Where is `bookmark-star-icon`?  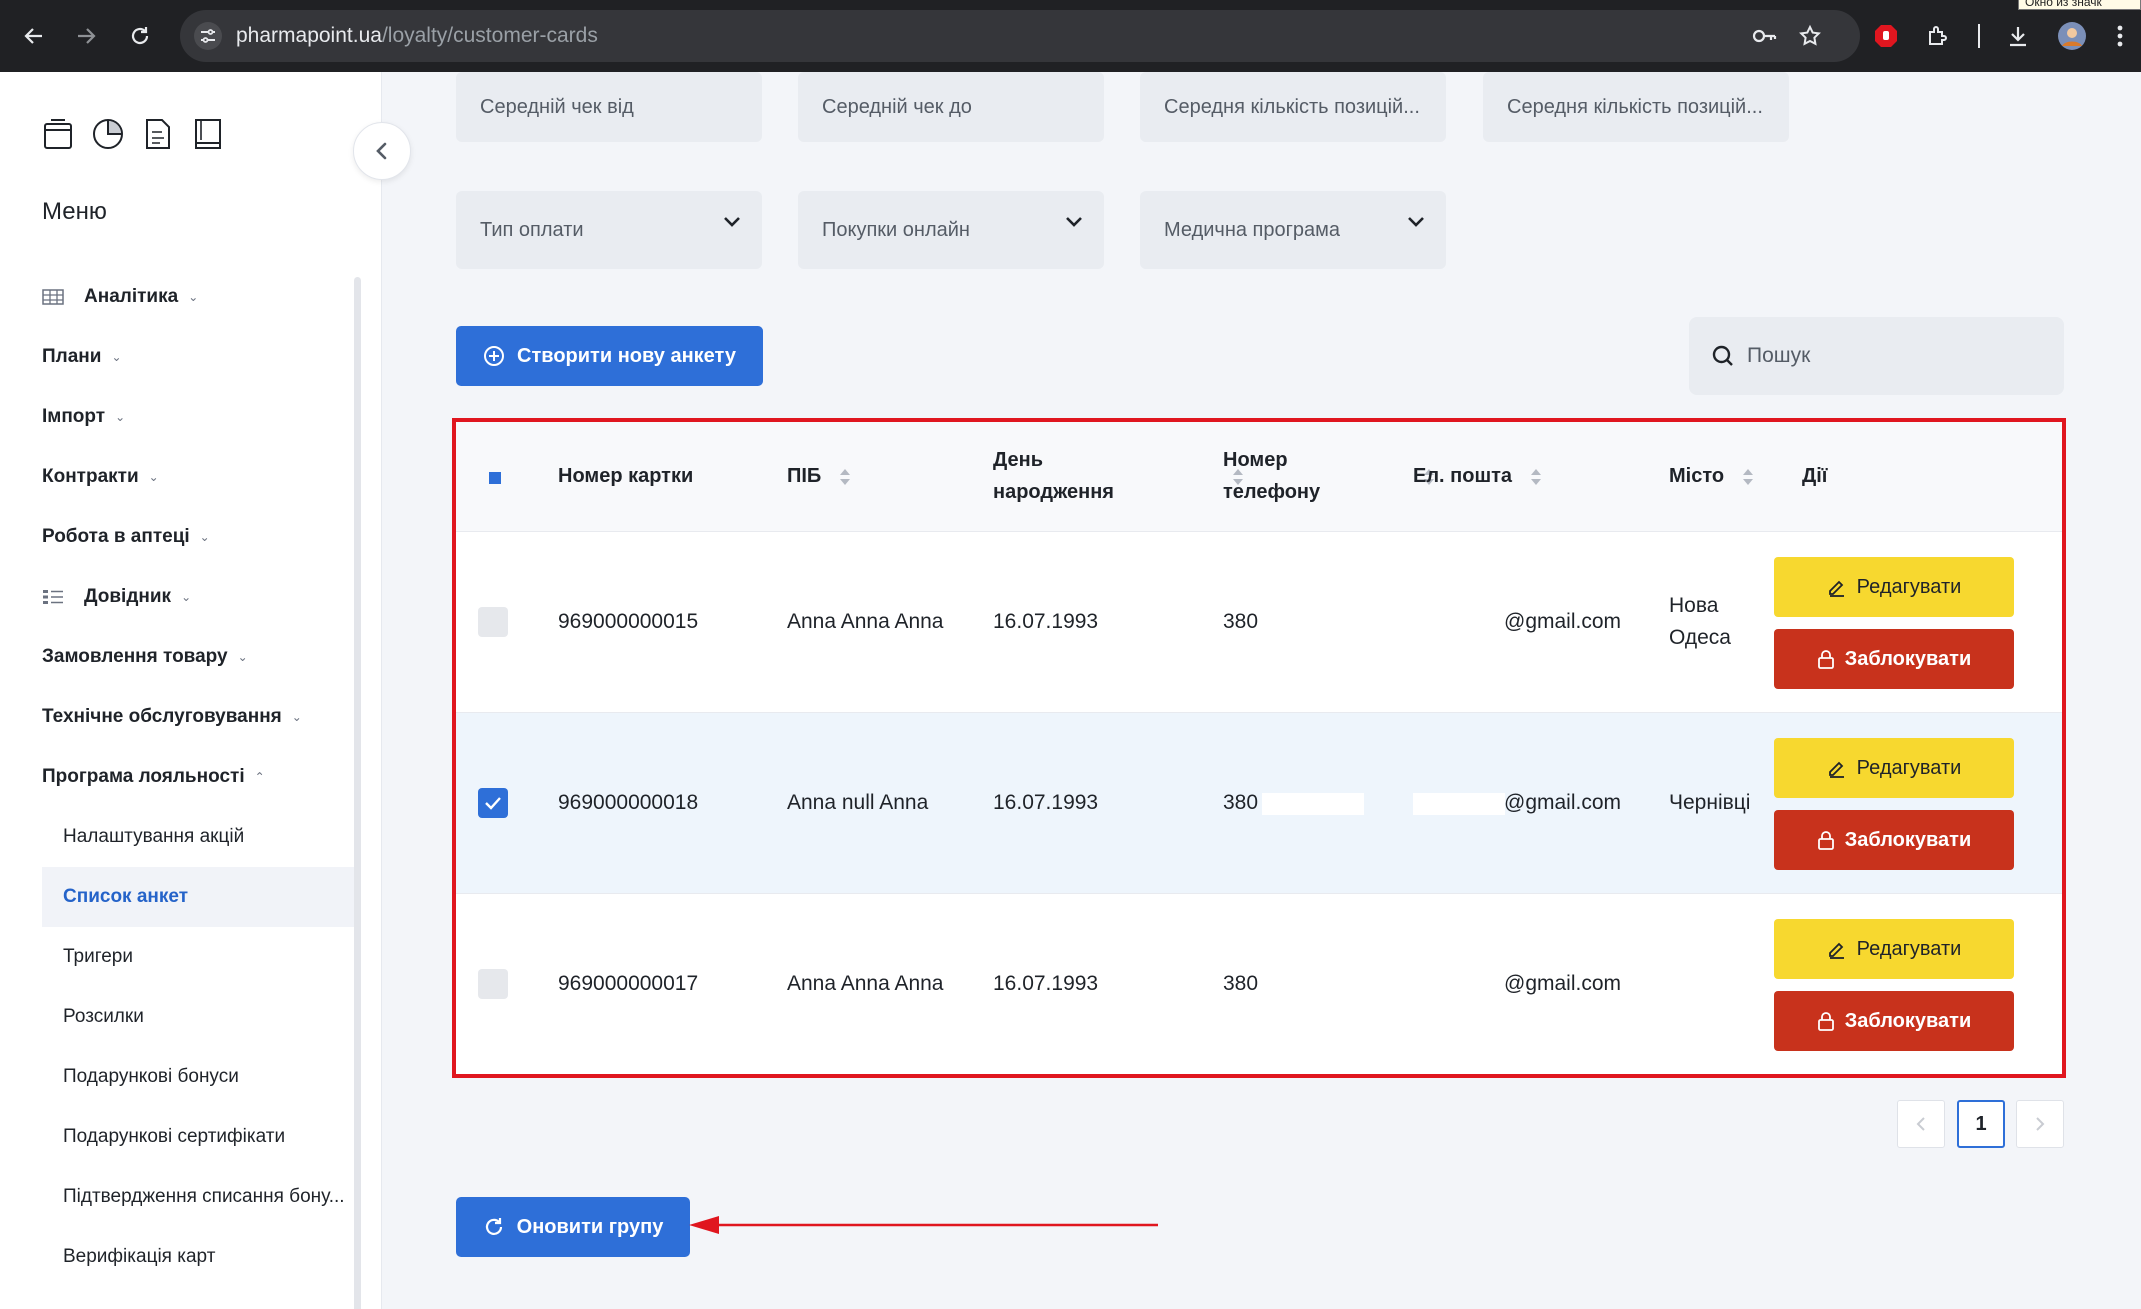 bookmark-star-icon is located at coordinates (1810, 36).